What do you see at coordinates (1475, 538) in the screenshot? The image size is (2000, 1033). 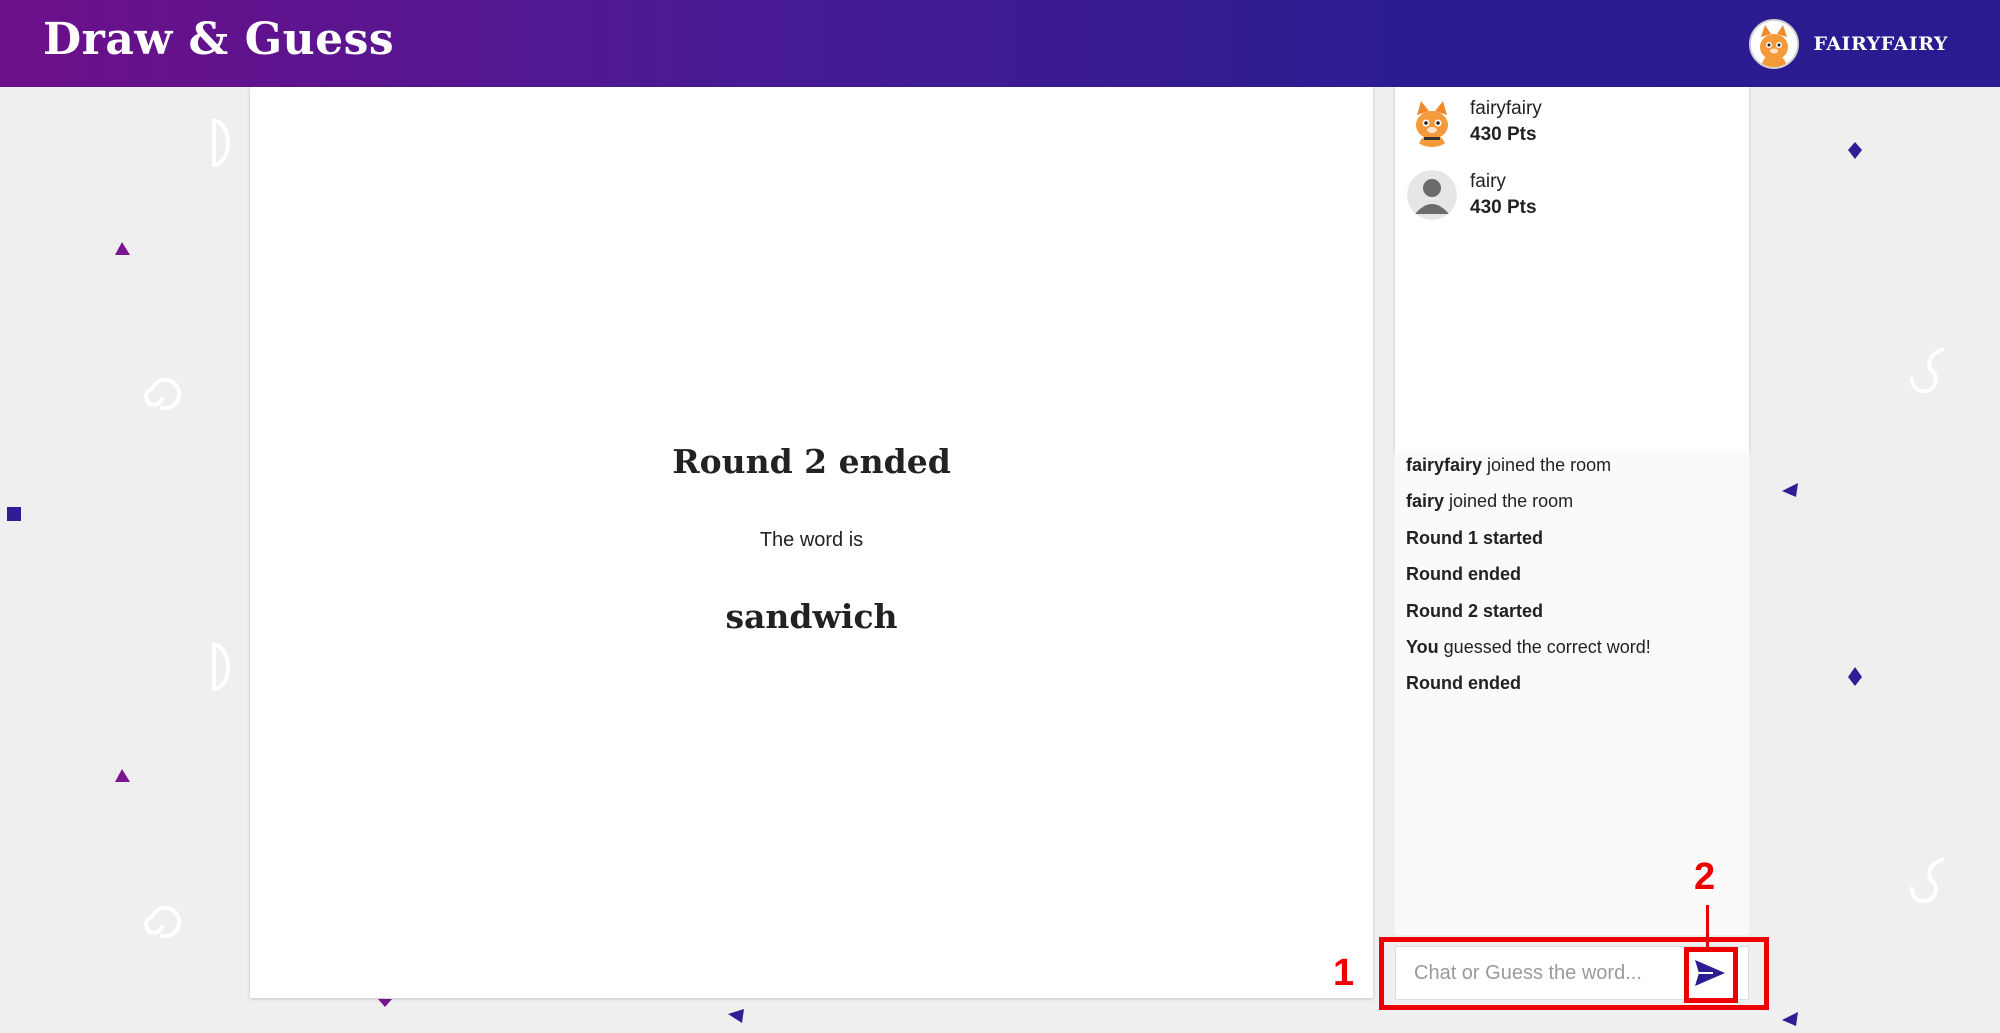 I see `chat-message: Round 1 started` at bounding box center [1475, 538].